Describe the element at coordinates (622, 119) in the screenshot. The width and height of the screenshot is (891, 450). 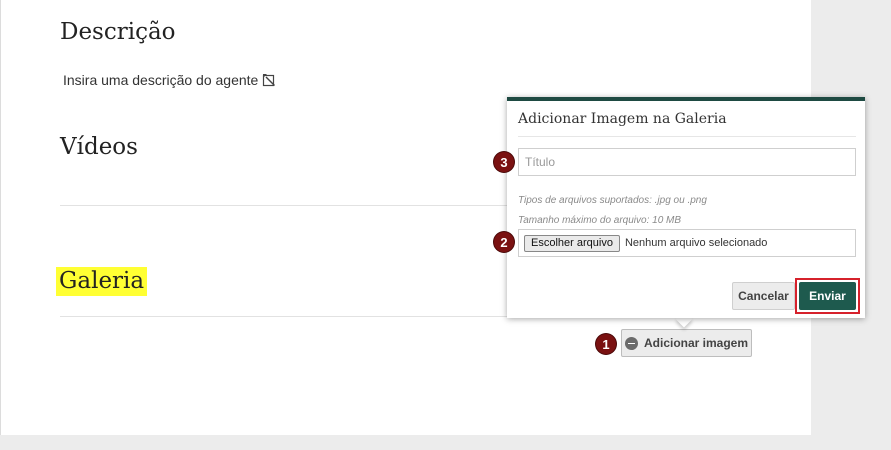
I see `dialog-title: Adicionar Imagem na Galeria` at that location.